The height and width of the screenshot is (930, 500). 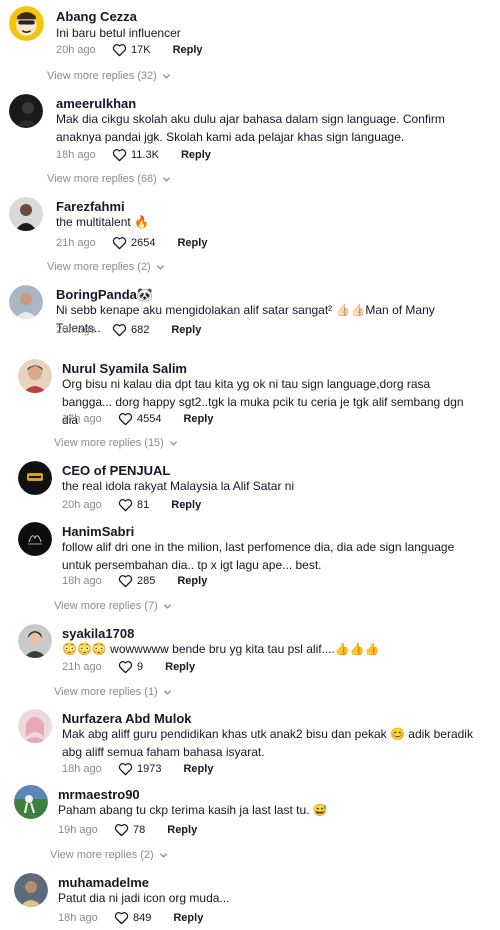 I want to click on username: Abang Cezza, so click(x=96, y=16).